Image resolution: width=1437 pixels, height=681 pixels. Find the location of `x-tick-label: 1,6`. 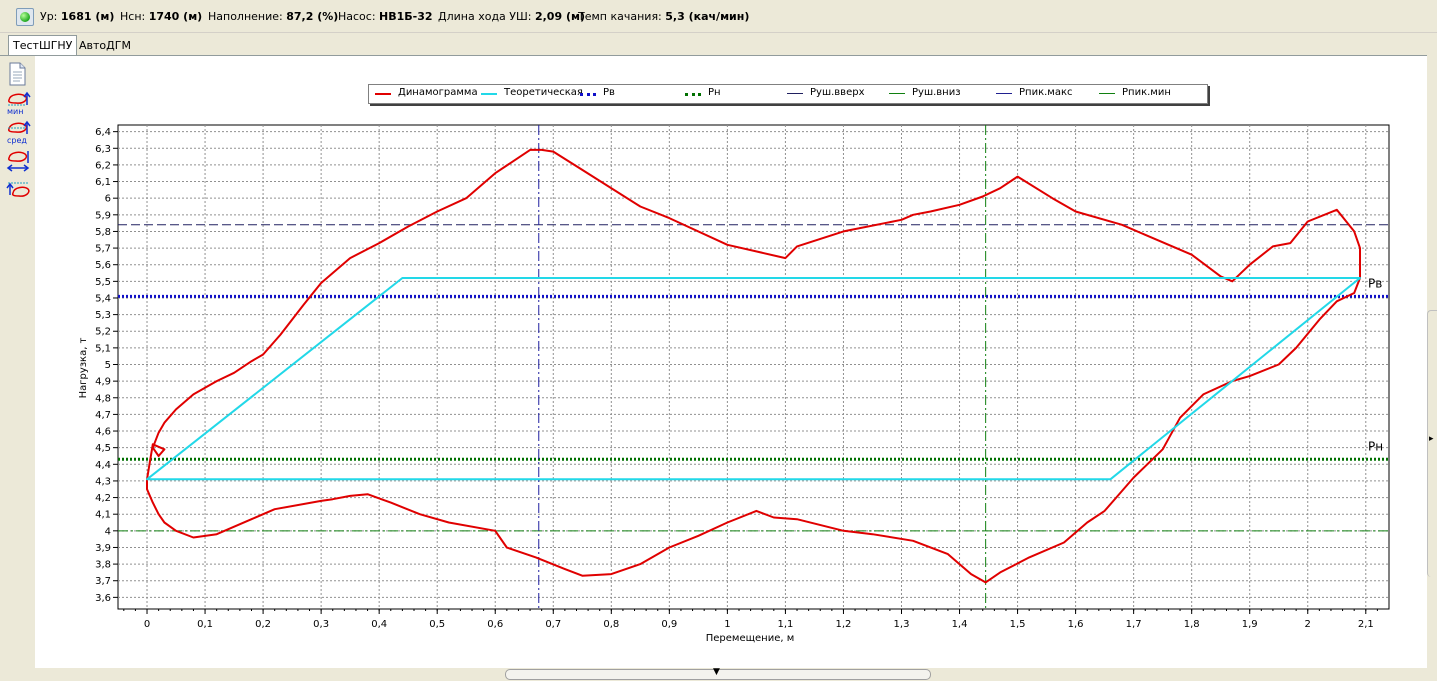

x-tick-label: 1,6 is located at coordinates (1076, 624).